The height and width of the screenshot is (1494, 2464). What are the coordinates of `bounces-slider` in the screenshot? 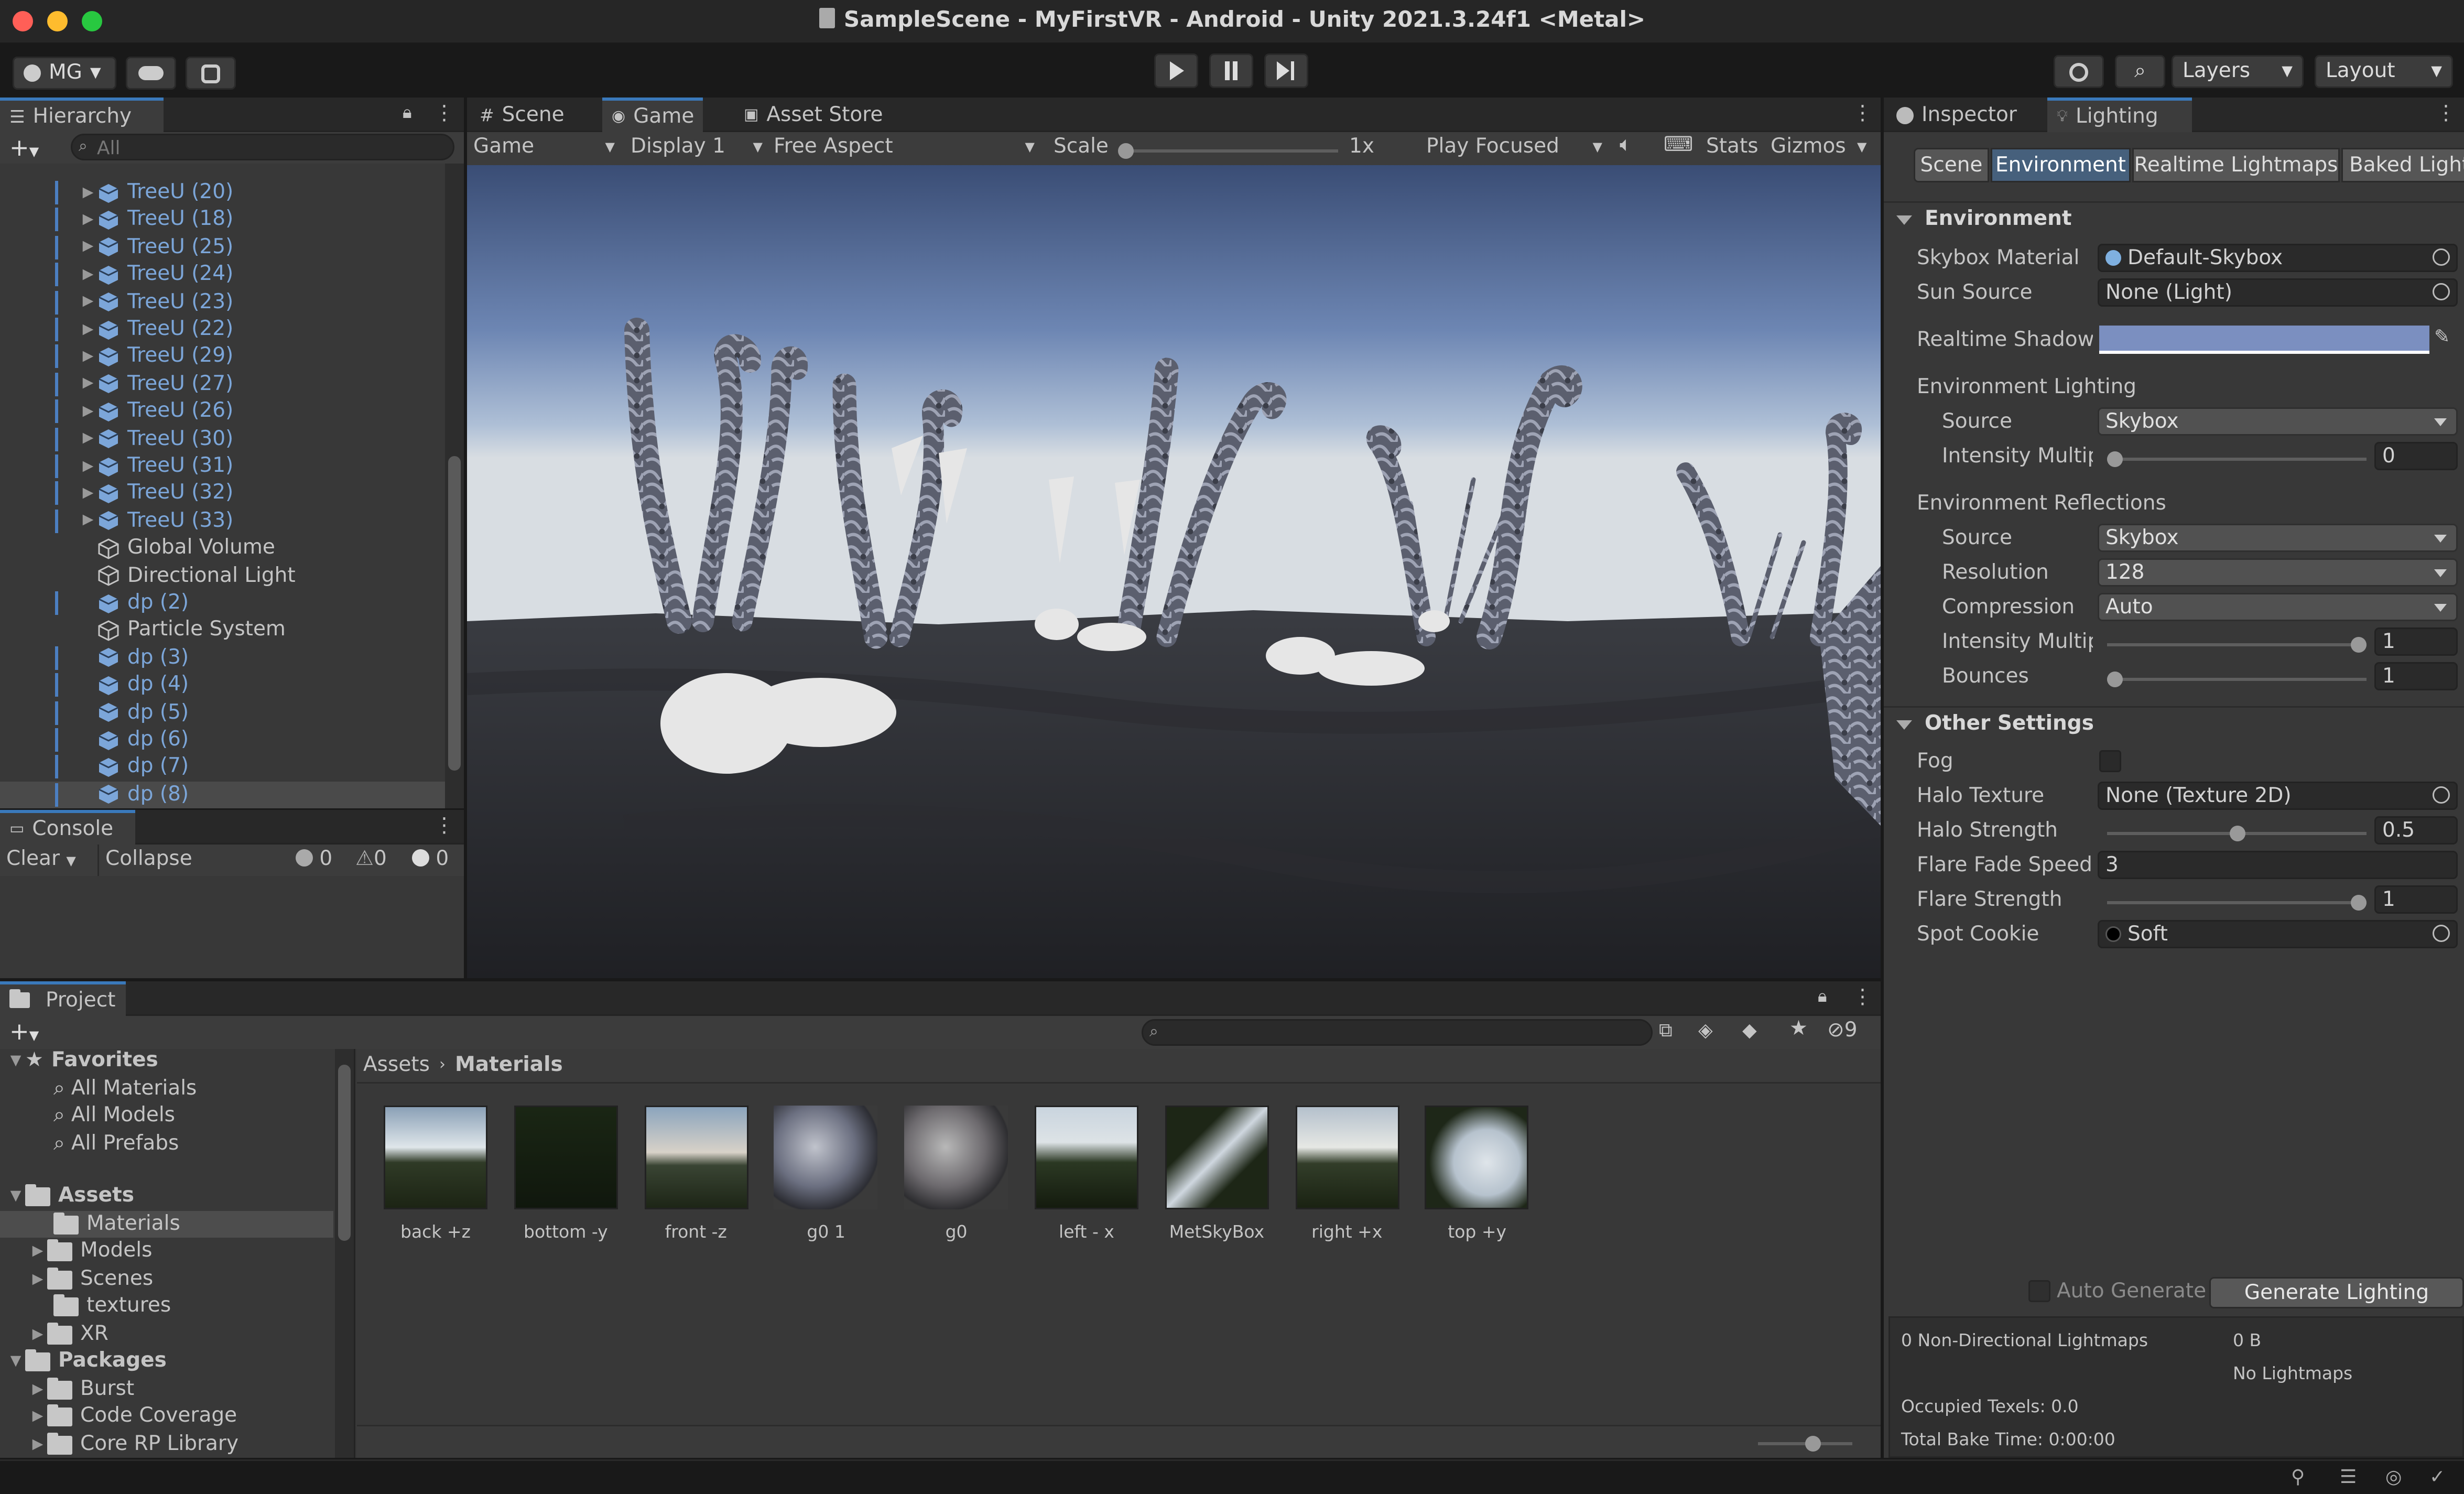 It's located at (2237, 679).